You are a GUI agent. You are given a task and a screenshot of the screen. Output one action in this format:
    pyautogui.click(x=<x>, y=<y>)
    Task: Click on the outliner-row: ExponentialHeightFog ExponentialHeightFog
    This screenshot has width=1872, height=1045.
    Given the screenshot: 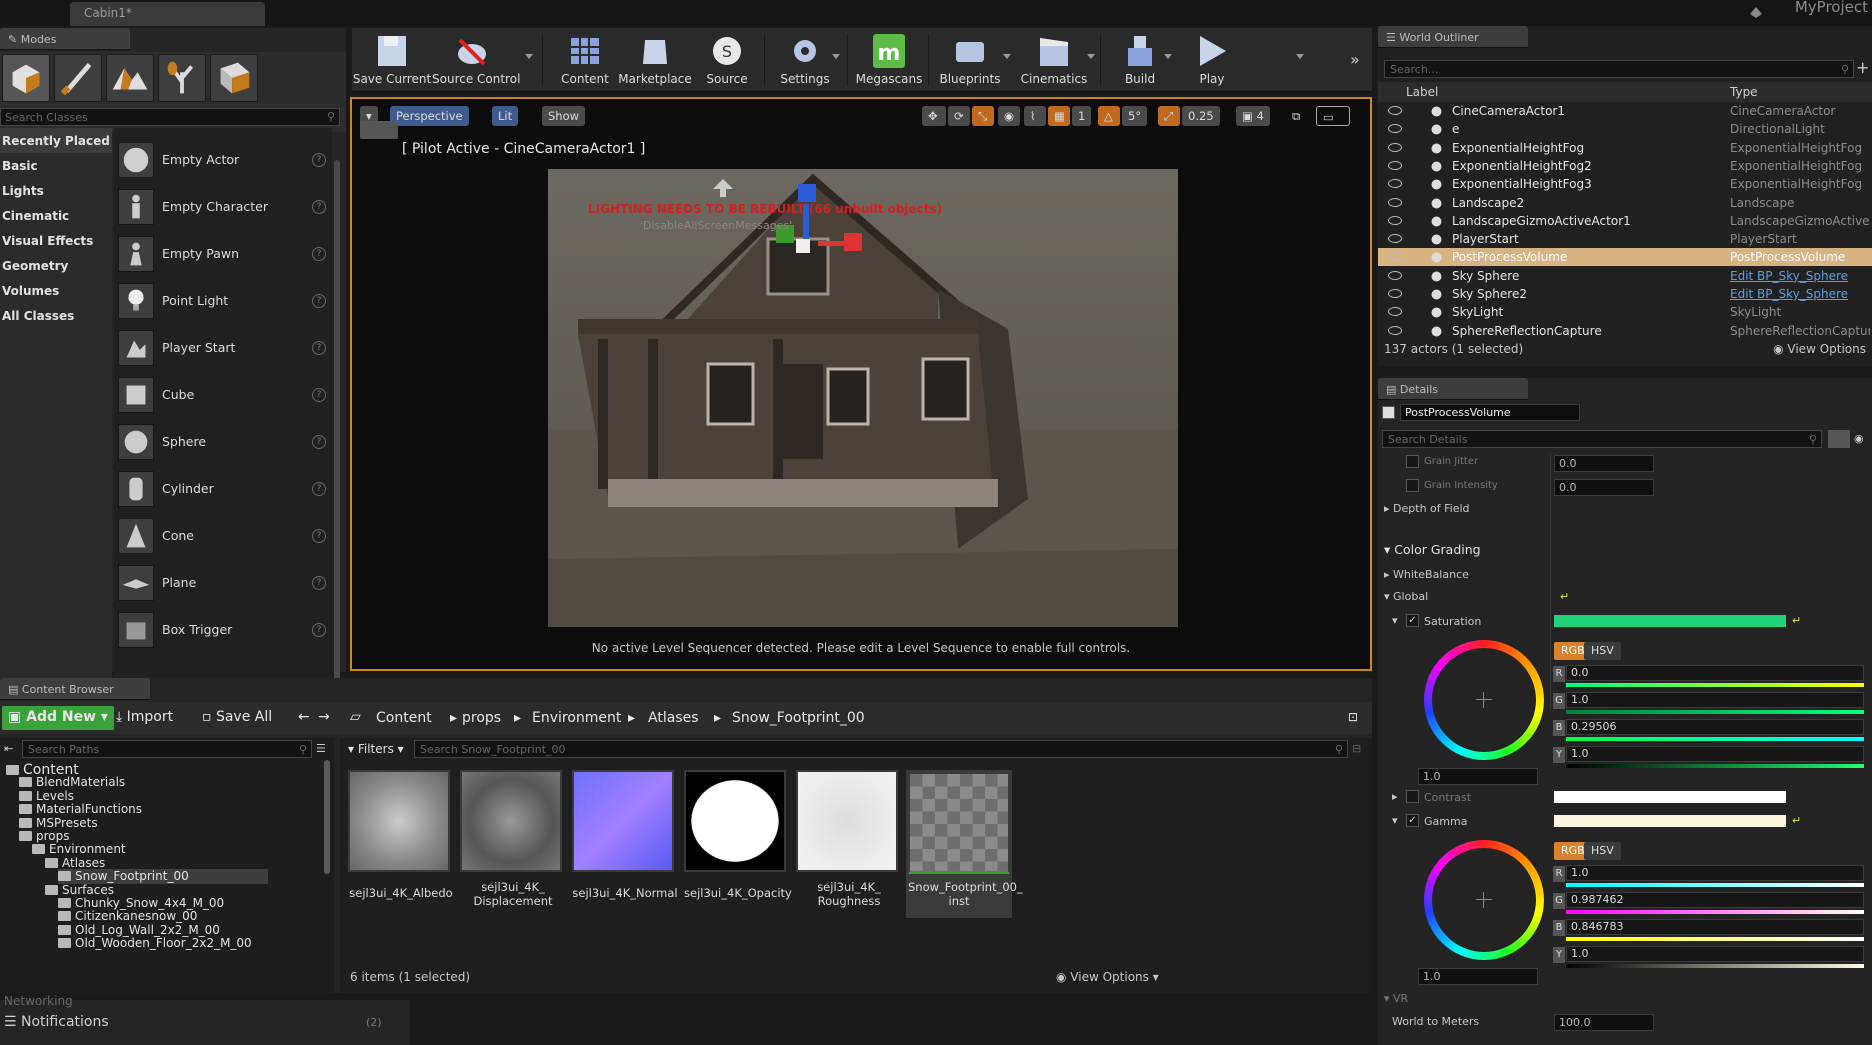 What is the action you would take?
    pyautogui.click(x=1625, y=148)
    